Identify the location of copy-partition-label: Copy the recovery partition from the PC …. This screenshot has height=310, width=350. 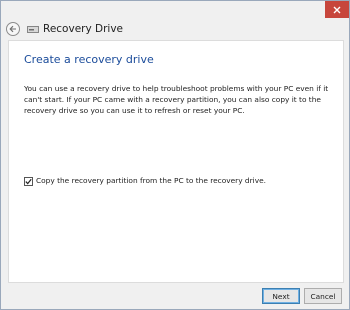
(151, 180).